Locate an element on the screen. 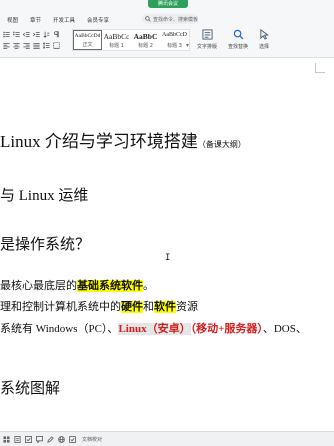 Image resolution: width=334 pixels, height=446 pixels. track-changes-button is located at coordinates (50, 439).